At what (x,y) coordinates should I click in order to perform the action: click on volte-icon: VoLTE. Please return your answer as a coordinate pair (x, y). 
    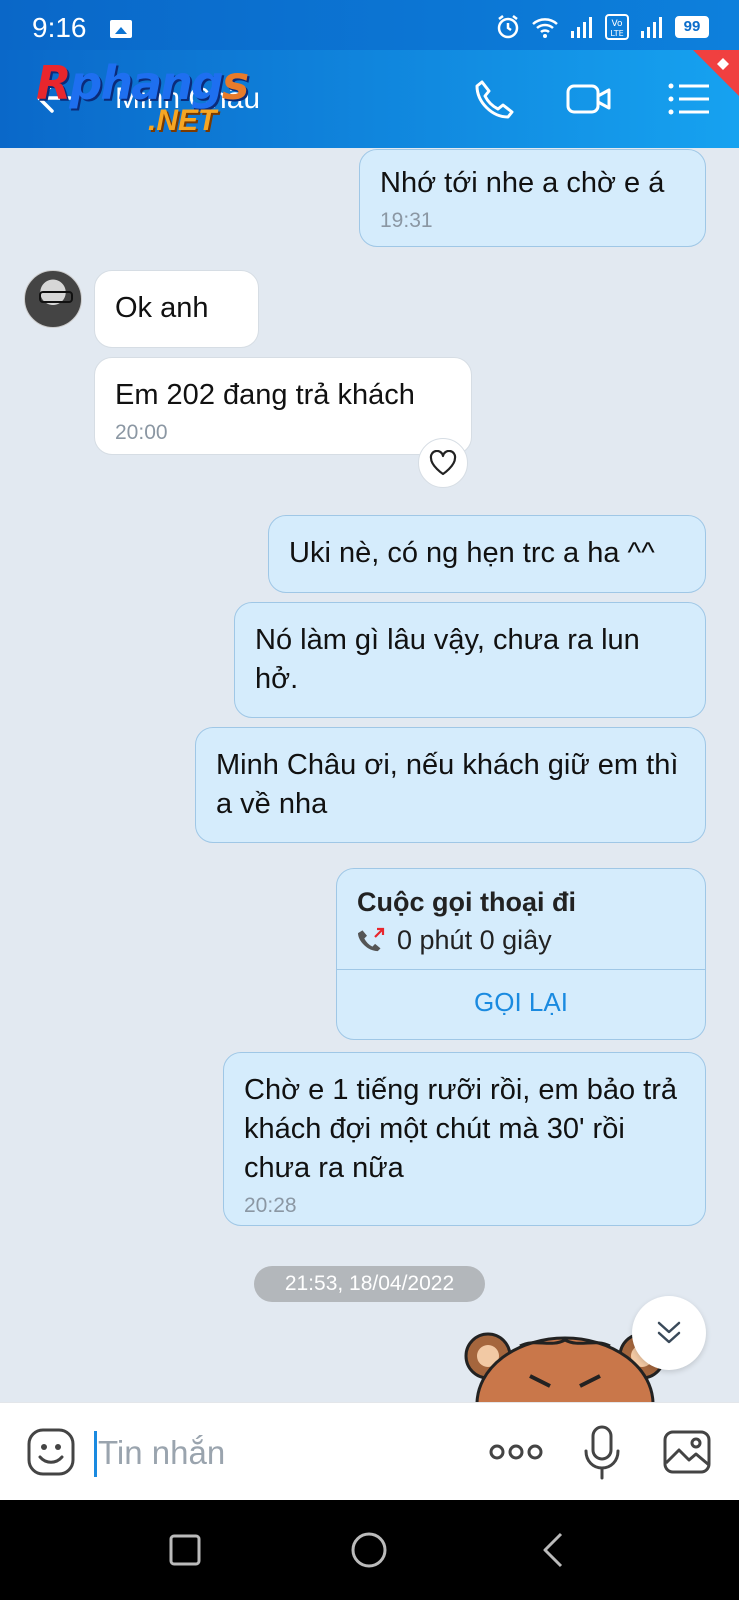
    Looking at the image, I should click on (617, 27).